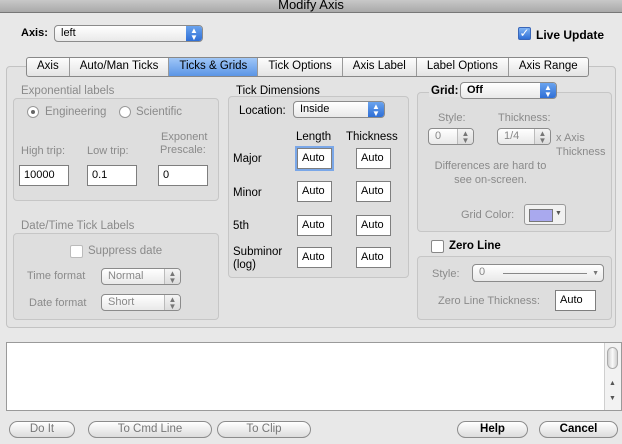 The image size is (622, 444). I want to click on live-update-checkbox: ✓, so click(524, 33).